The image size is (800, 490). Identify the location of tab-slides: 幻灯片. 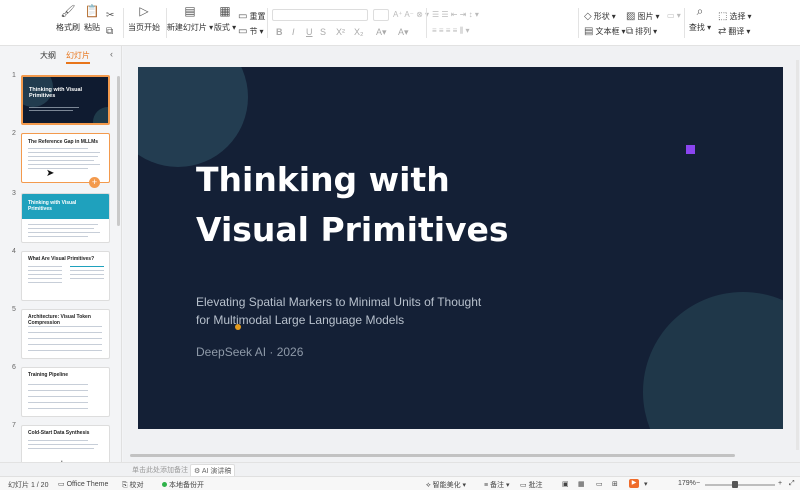
(78, 57).